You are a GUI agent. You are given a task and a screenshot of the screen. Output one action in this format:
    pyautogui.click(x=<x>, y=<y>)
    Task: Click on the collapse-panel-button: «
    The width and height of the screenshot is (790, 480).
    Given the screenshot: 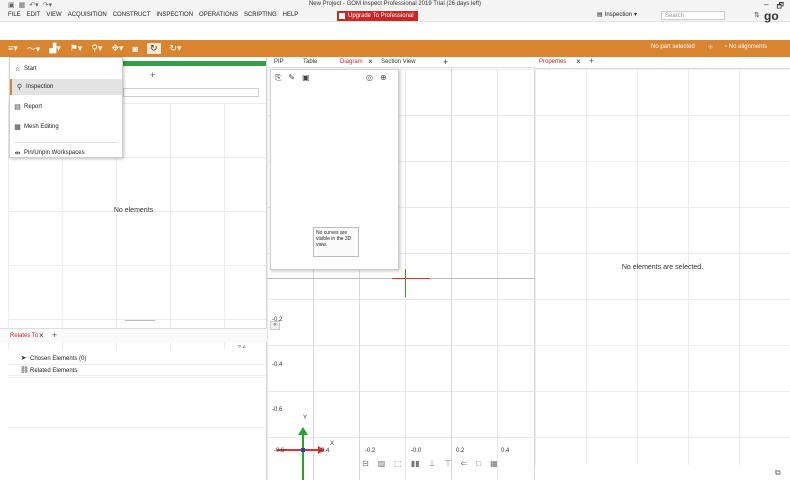 What is the action you would take?
    pyautogui.click(x=275, y=325)
    